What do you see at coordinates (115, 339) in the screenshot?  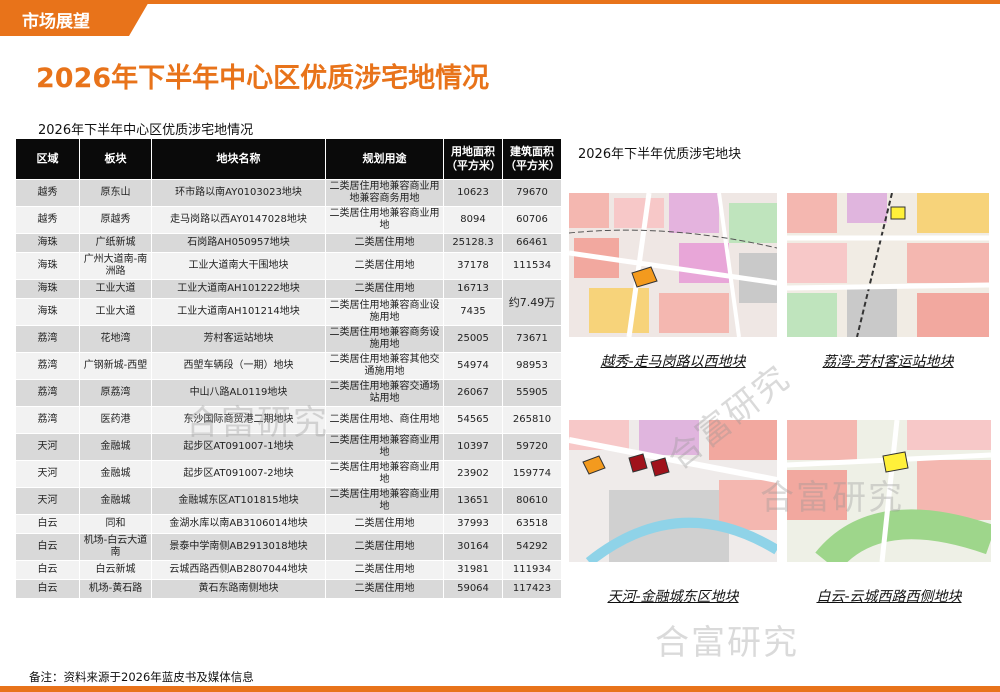 I see `cell-sector: 花地湾` at bounding box center [115, 339].